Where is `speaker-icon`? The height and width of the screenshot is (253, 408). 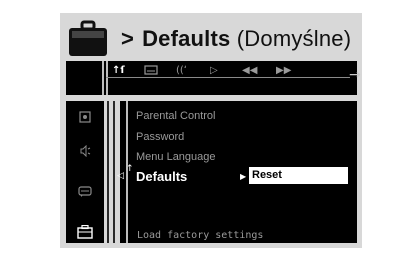
speaker-icon is located at coordinates (85, 151).